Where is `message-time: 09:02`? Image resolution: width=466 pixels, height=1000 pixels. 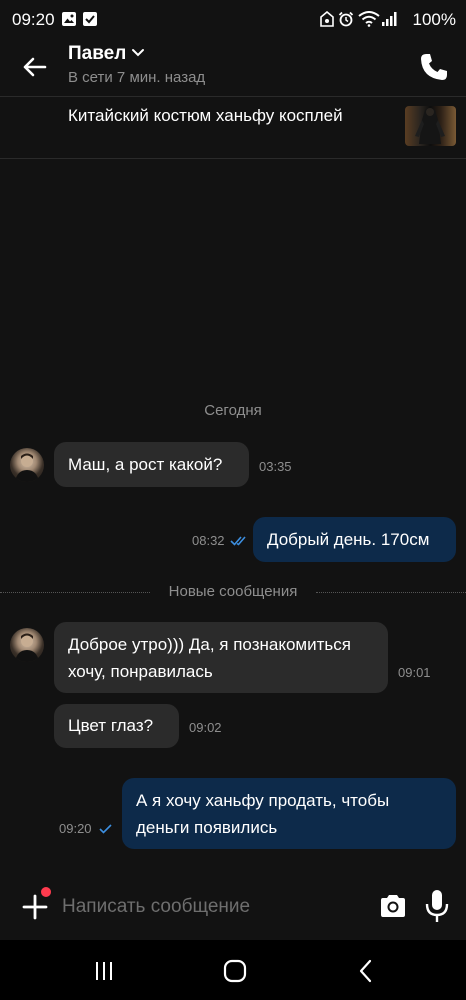
message-time: 09:02 is located at coordinates (205, 727).